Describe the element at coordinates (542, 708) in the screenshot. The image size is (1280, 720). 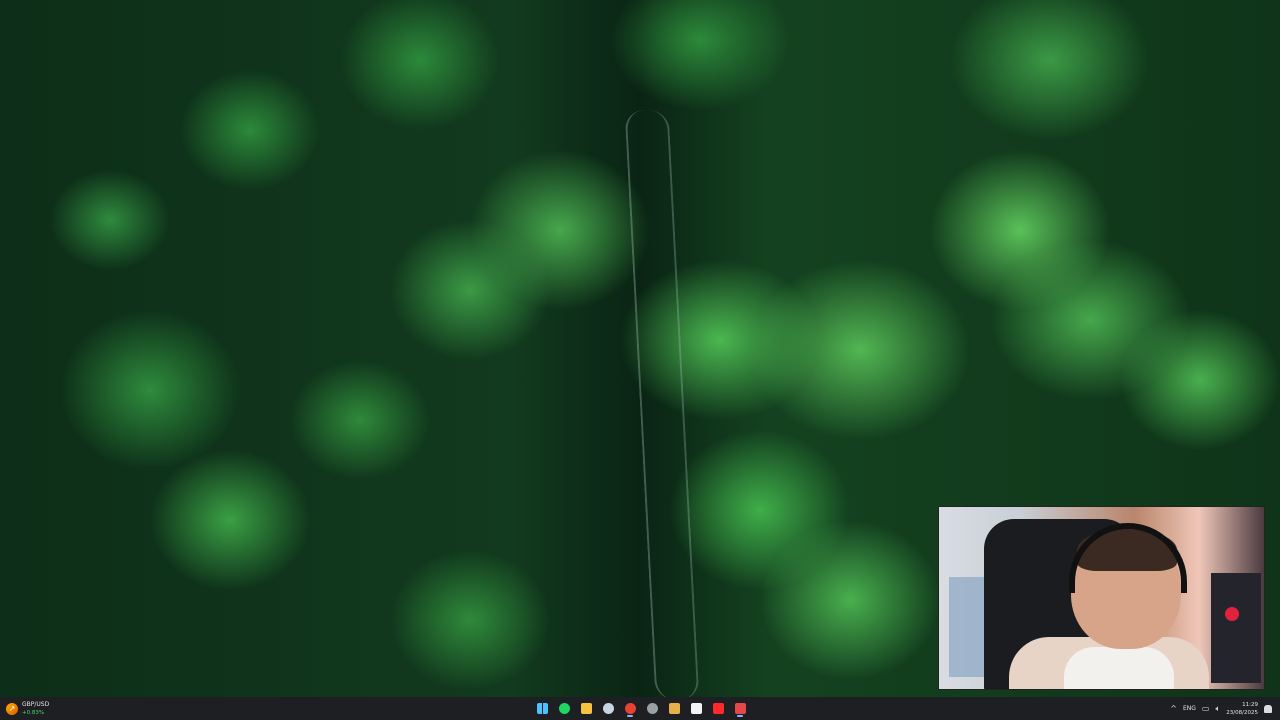
I see `start-icon` at that location.